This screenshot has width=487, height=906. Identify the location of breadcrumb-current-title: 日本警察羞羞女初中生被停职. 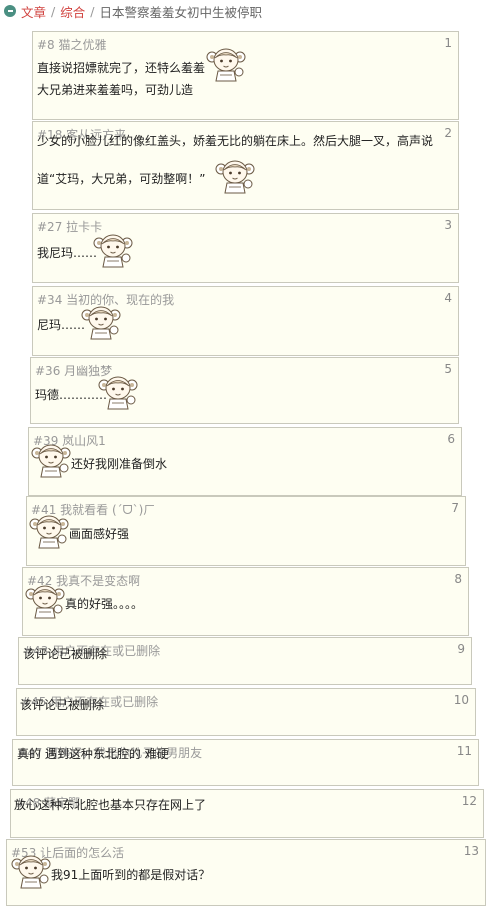
(180, 12).